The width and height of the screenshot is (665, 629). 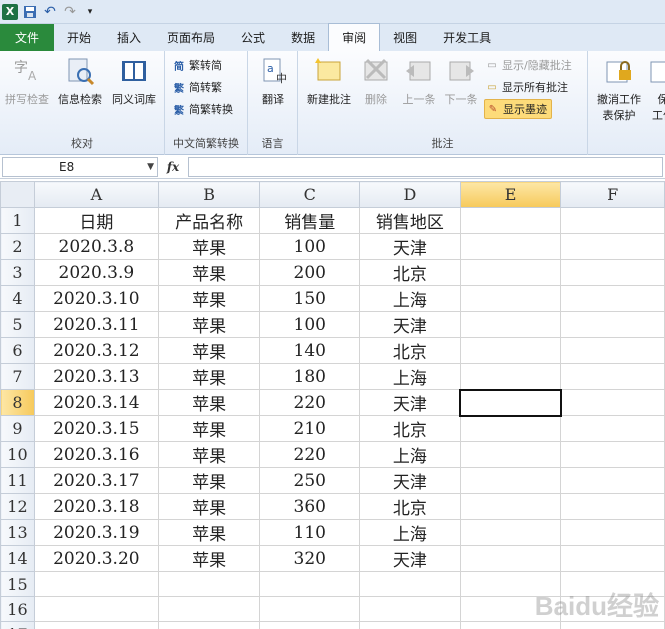 I want to click on cell-c12: 360, so click(x=310, y=506).